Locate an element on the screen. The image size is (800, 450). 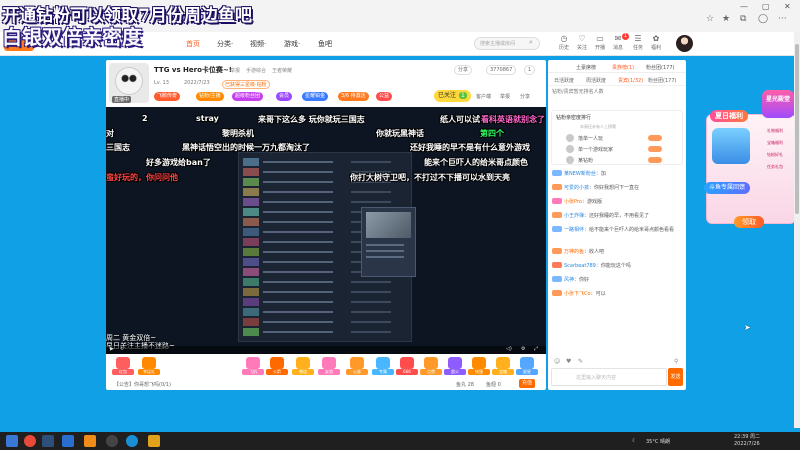
chat-username: 小王炸弹 is located at coordinates (574, 216).